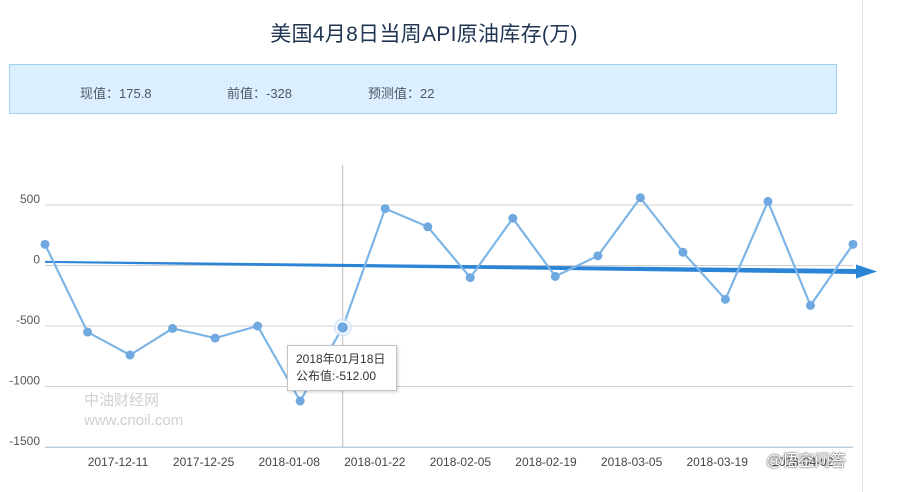 The width and height of the screenshot is (901, 492). I want to click on x-tick-label: 2018-01-22, so click(375, 462).